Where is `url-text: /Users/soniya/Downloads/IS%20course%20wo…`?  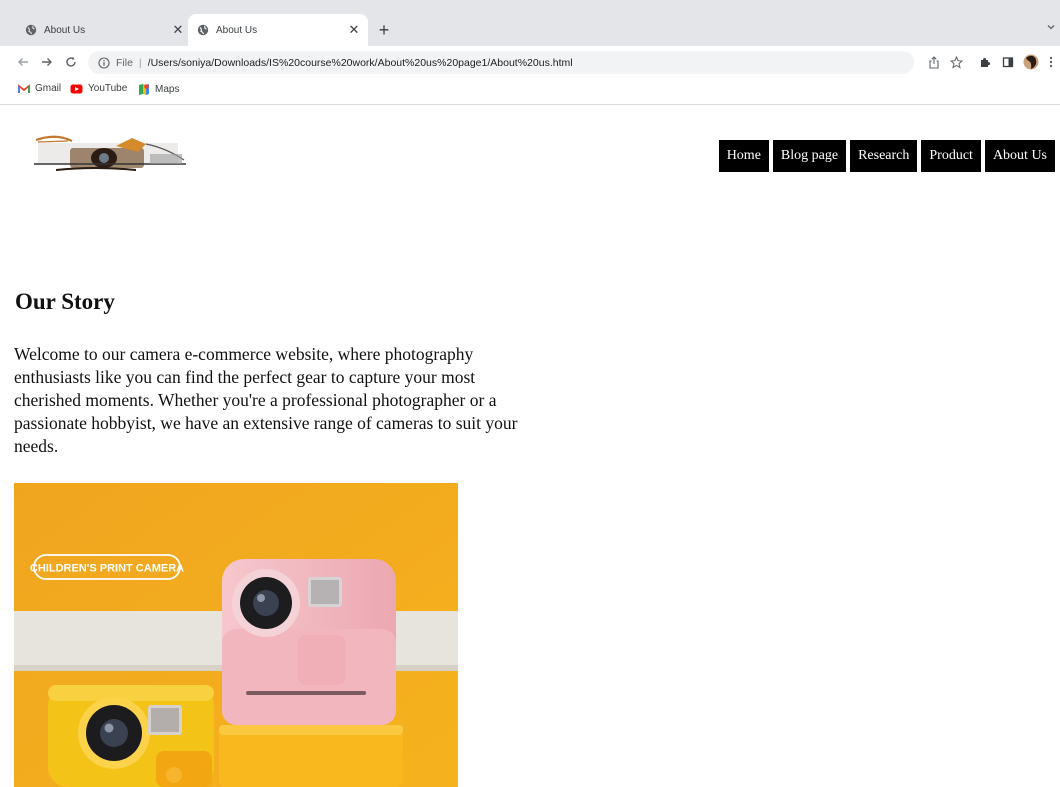 url-text: /Users/soniya/Downloads/IS%20course%20wo… is located at coordinates (360, 63).